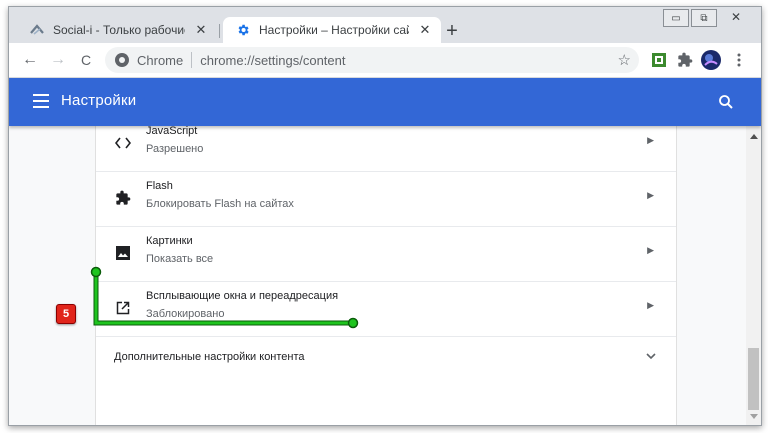 This screenshot has width=768, height=433. What do you see at coordinates (58, 60) in the screenshot?
I see `forward-button: →` at bounding box center [58, 60].